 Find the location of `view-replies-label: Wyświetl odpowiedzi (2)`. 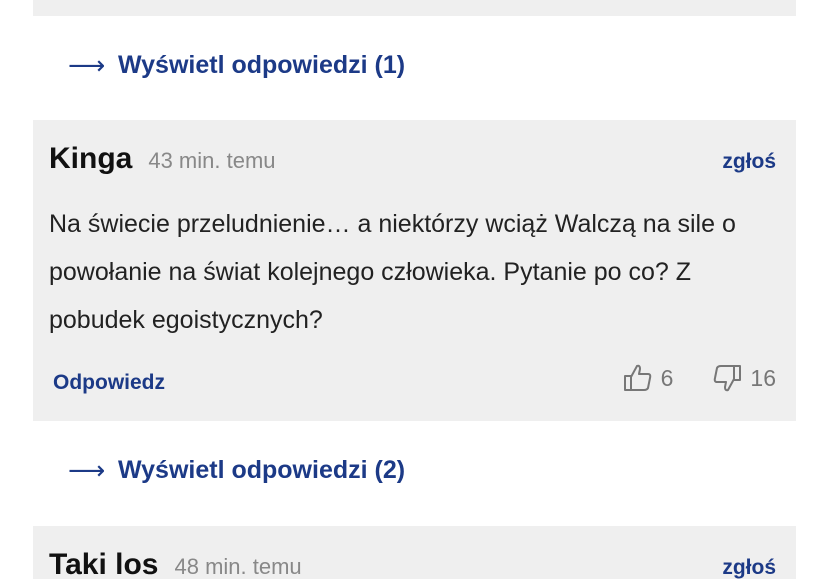

view-replies-label: Wyświetl odpowiedzi (2) is located at coordinates (262, 470).